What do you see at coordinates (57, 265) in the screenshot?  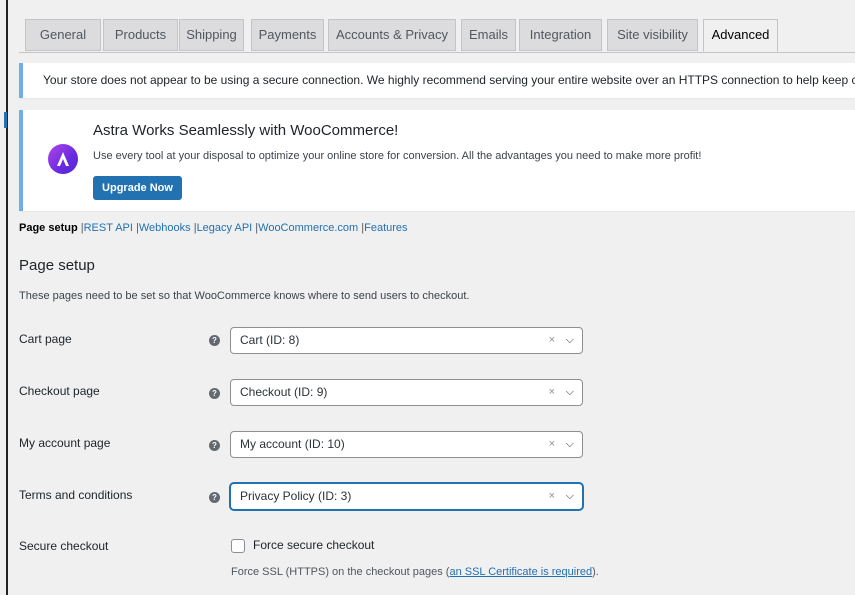 I see `page-setup-title: Page setup` at bounding box center [57, 265].